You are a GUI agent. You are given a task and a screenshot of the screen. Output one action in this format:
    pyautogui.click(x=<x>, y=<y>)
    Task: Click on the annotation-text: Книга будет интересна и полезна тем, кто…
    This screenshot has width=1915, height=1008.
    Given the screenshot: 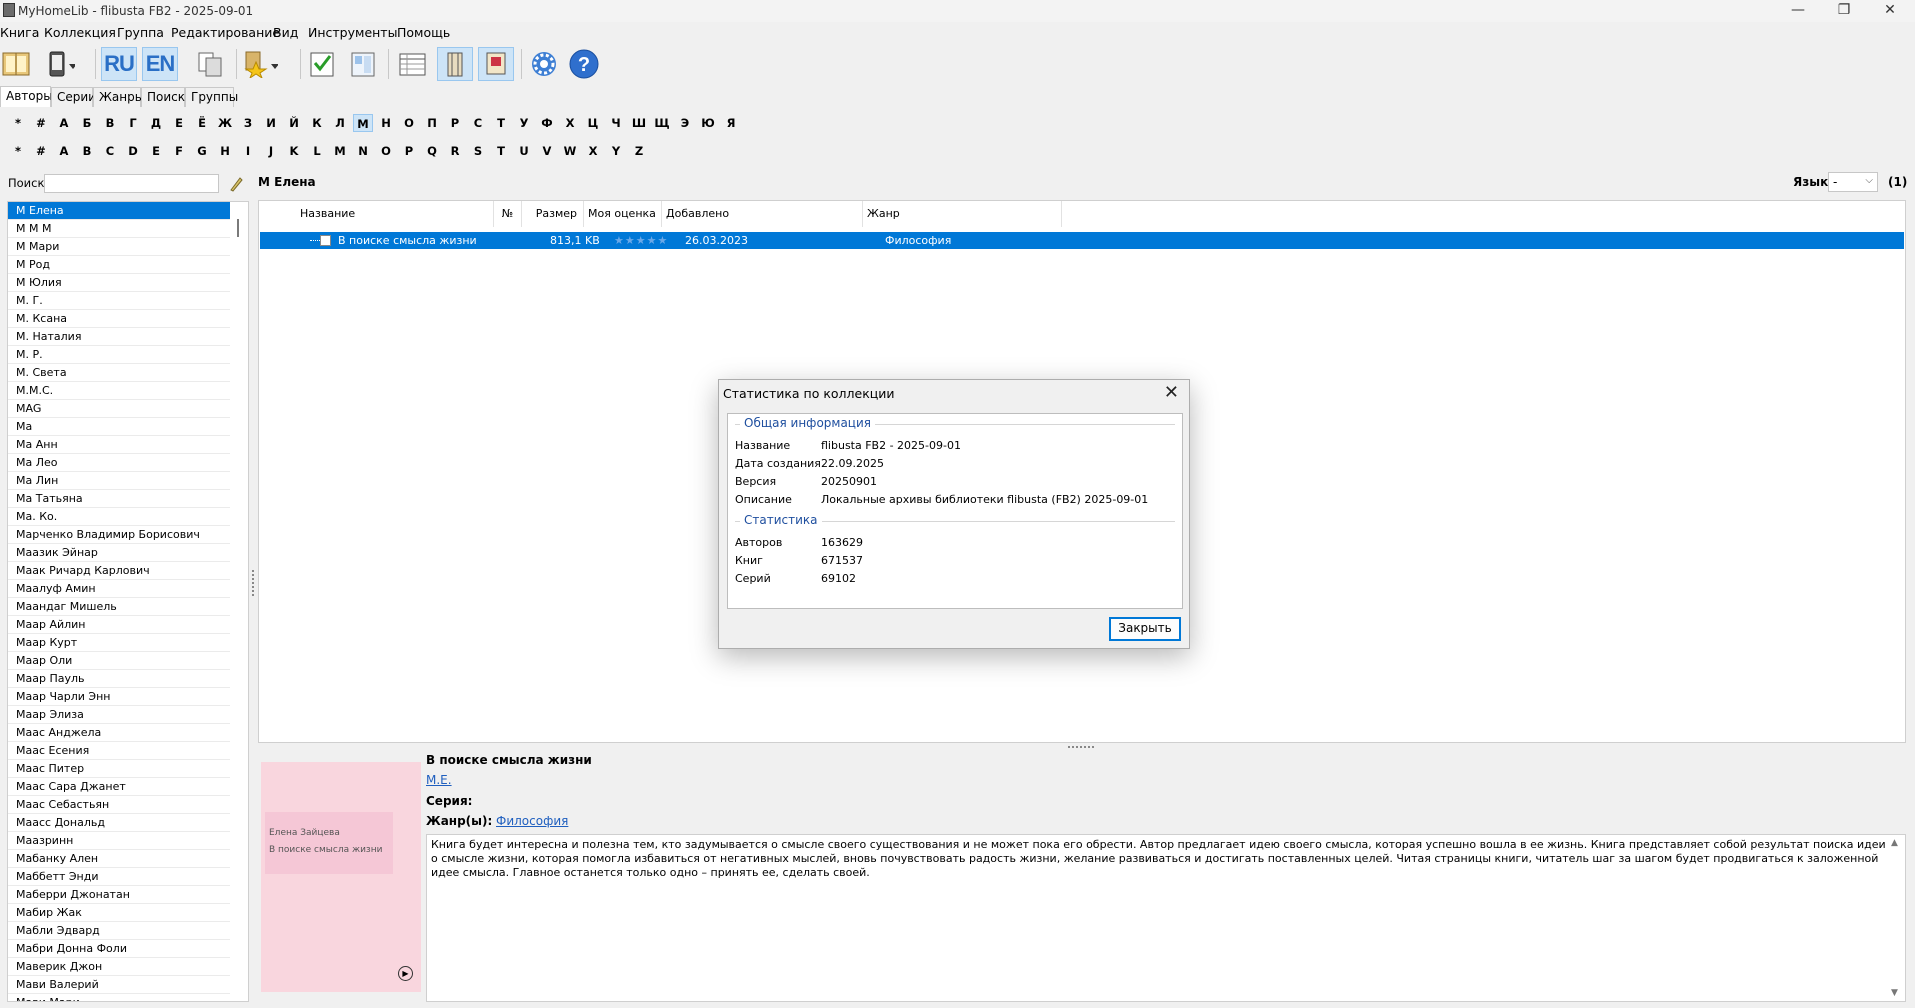 What is the action you would take?
    pyautogui.click(x=1166, y=918)
    